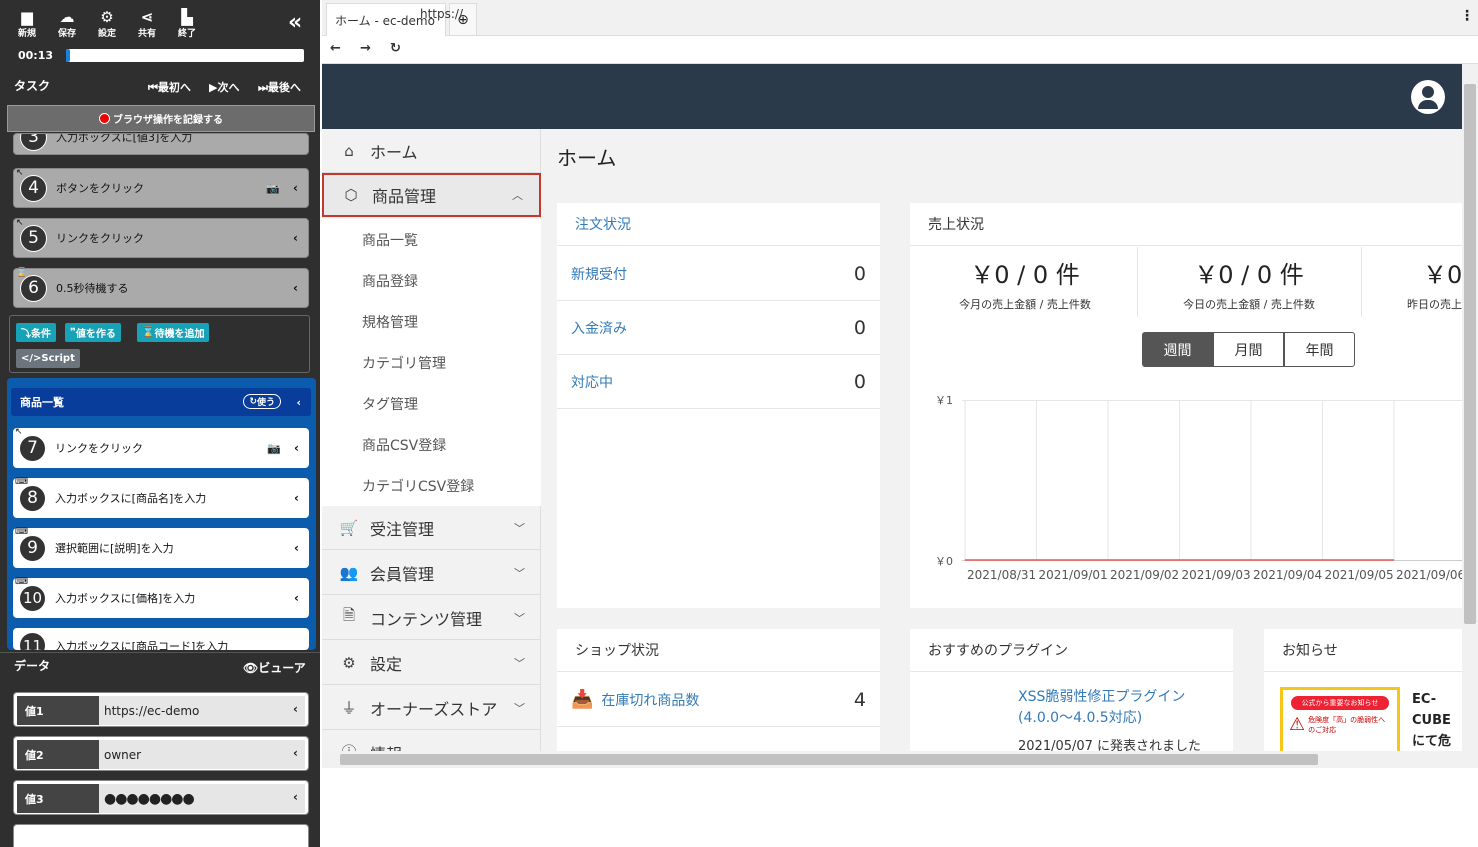 Image resolution: width=1478 pixels, height=847 pixels. Describe the element at coordinates (161, 497) in the screenshot. I see `step-item: ⌨ 8 入力ボックスに[商品名]を入力 ‹` at that location.